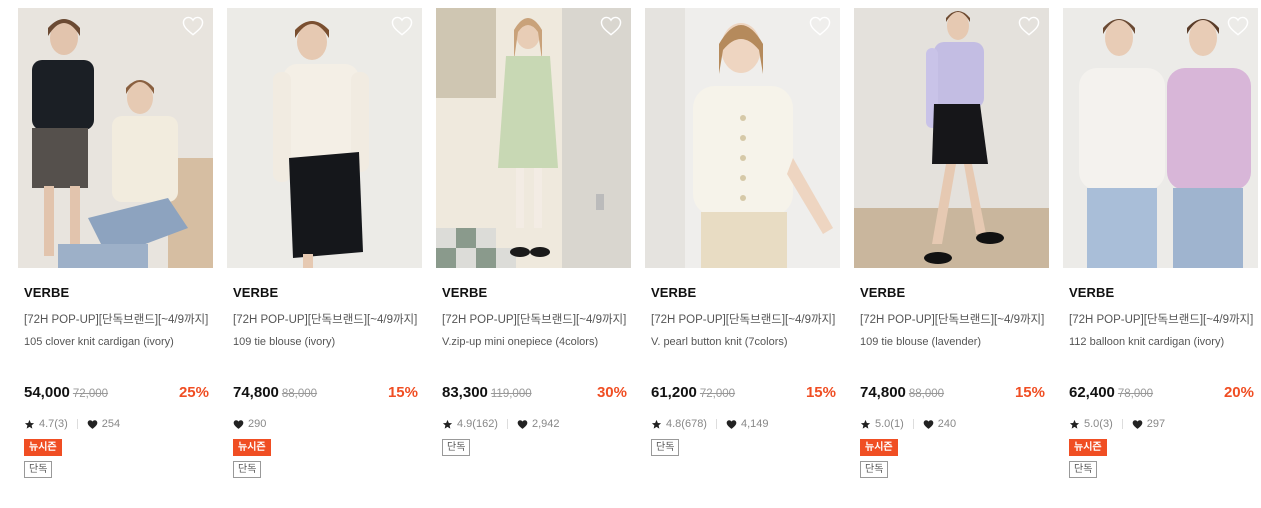 The width and height of the screenshot is (1261, 508). Describe the element at coordinates (742, 448) in the screenshot. I see `badge-list: 단독` at that location.